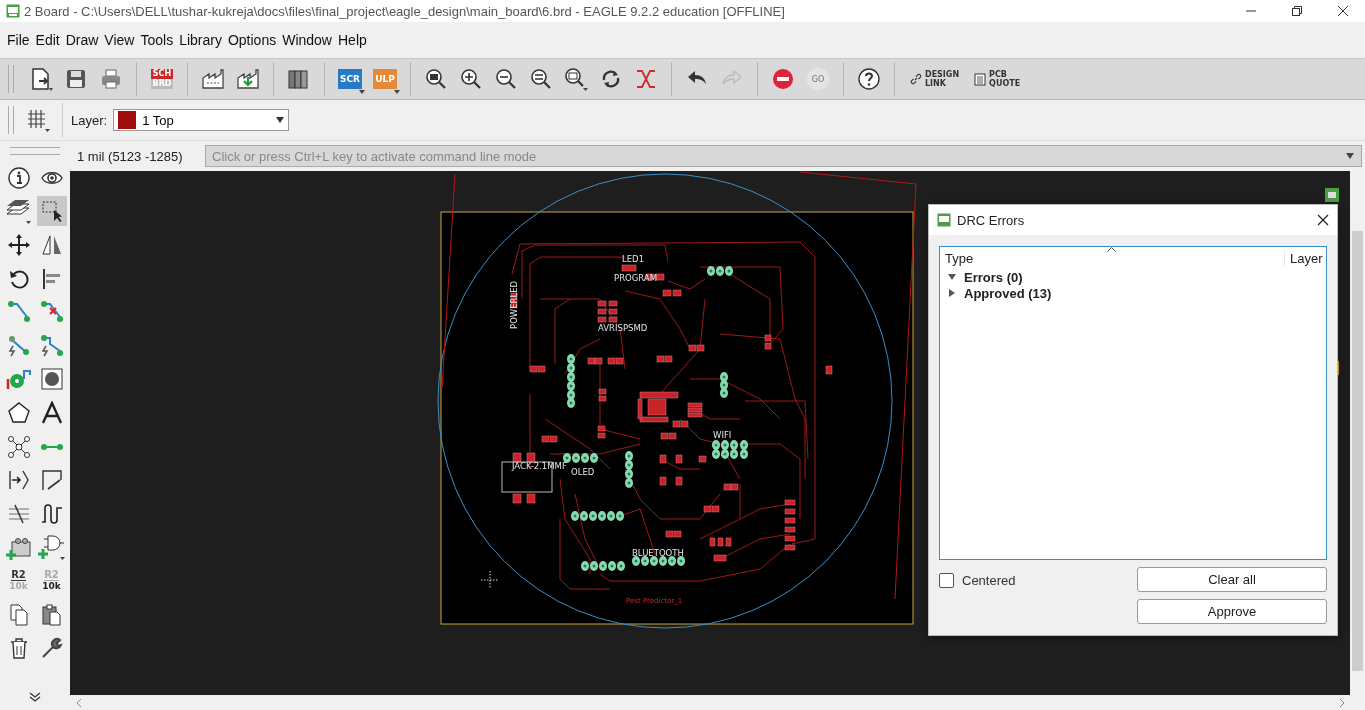 Image resolution: width=1365 pixels, height=710 pixels. I want to click on menu-item: Tools, so click(157, 40).